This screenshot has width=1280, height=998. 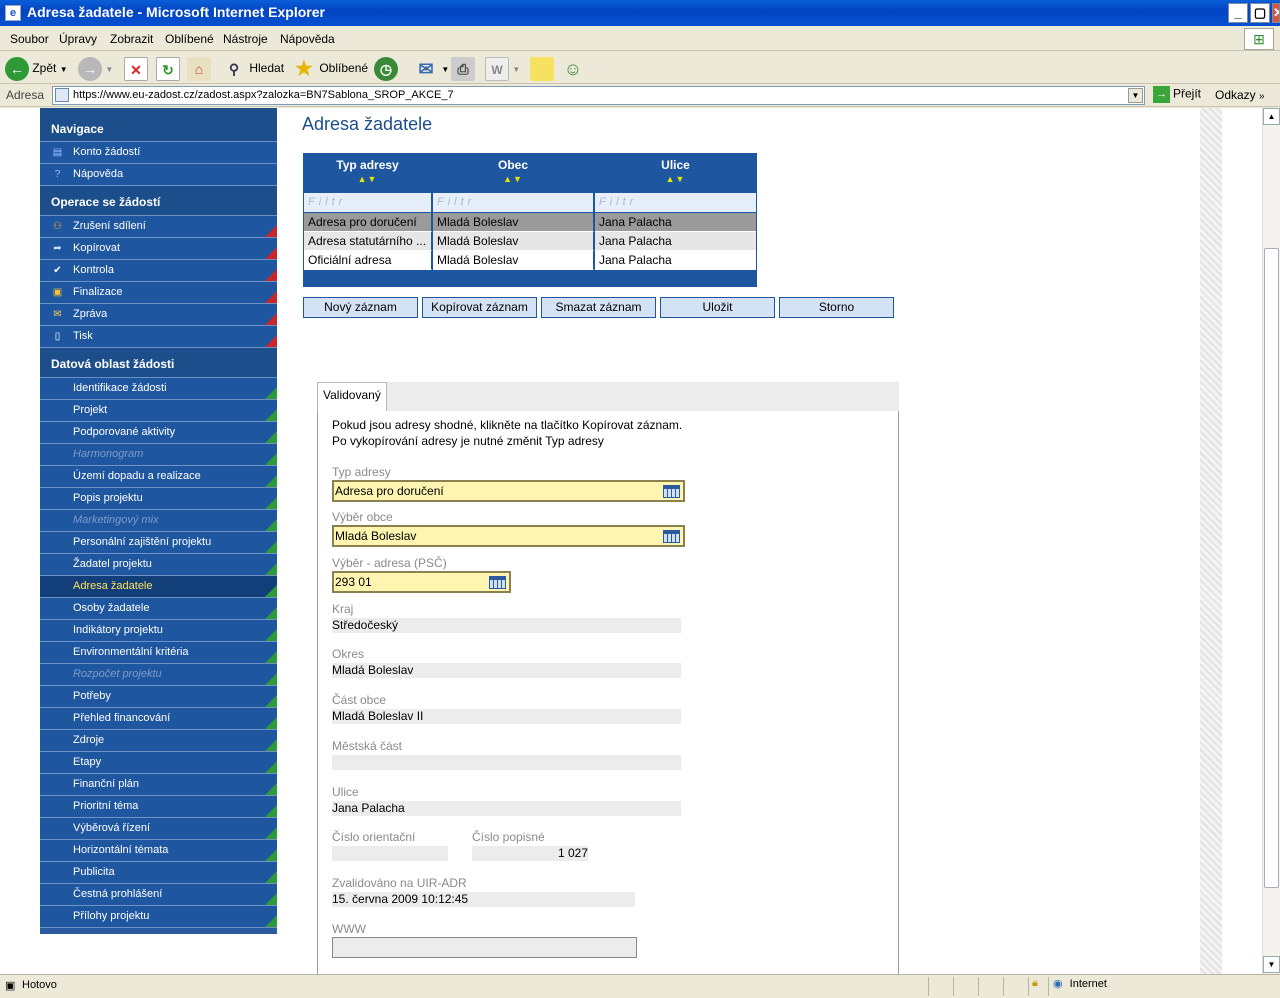 I want to click on mail-dropdown-icon: ▼, so click(x=445, y=69).